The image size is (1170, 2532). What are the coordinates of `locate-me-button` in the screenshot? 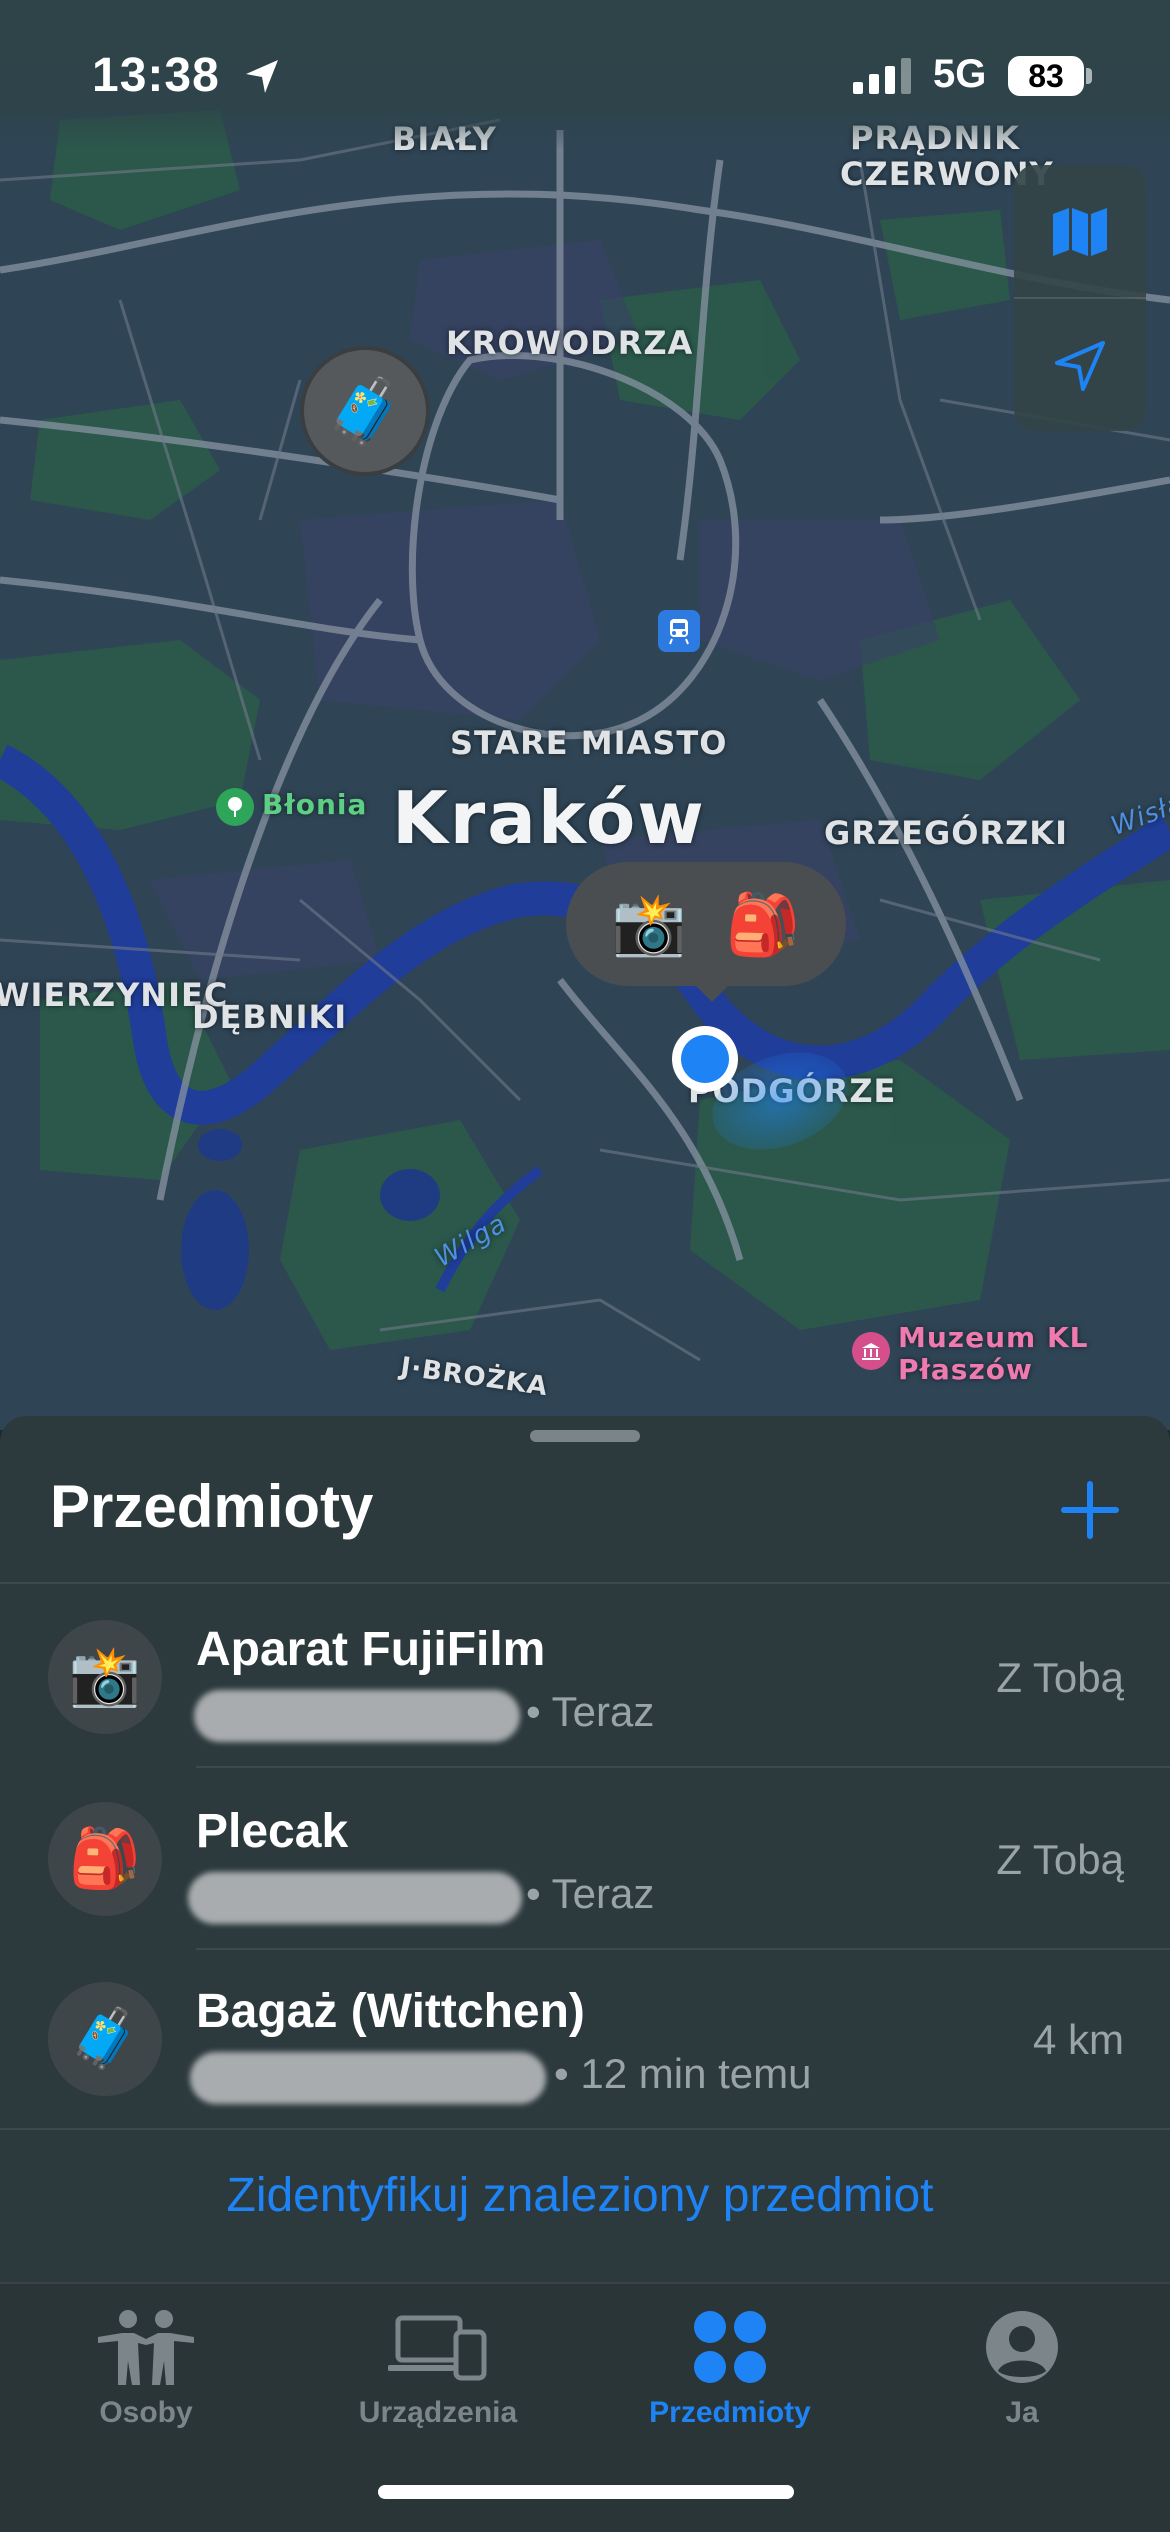 It's located at (1080, 365).